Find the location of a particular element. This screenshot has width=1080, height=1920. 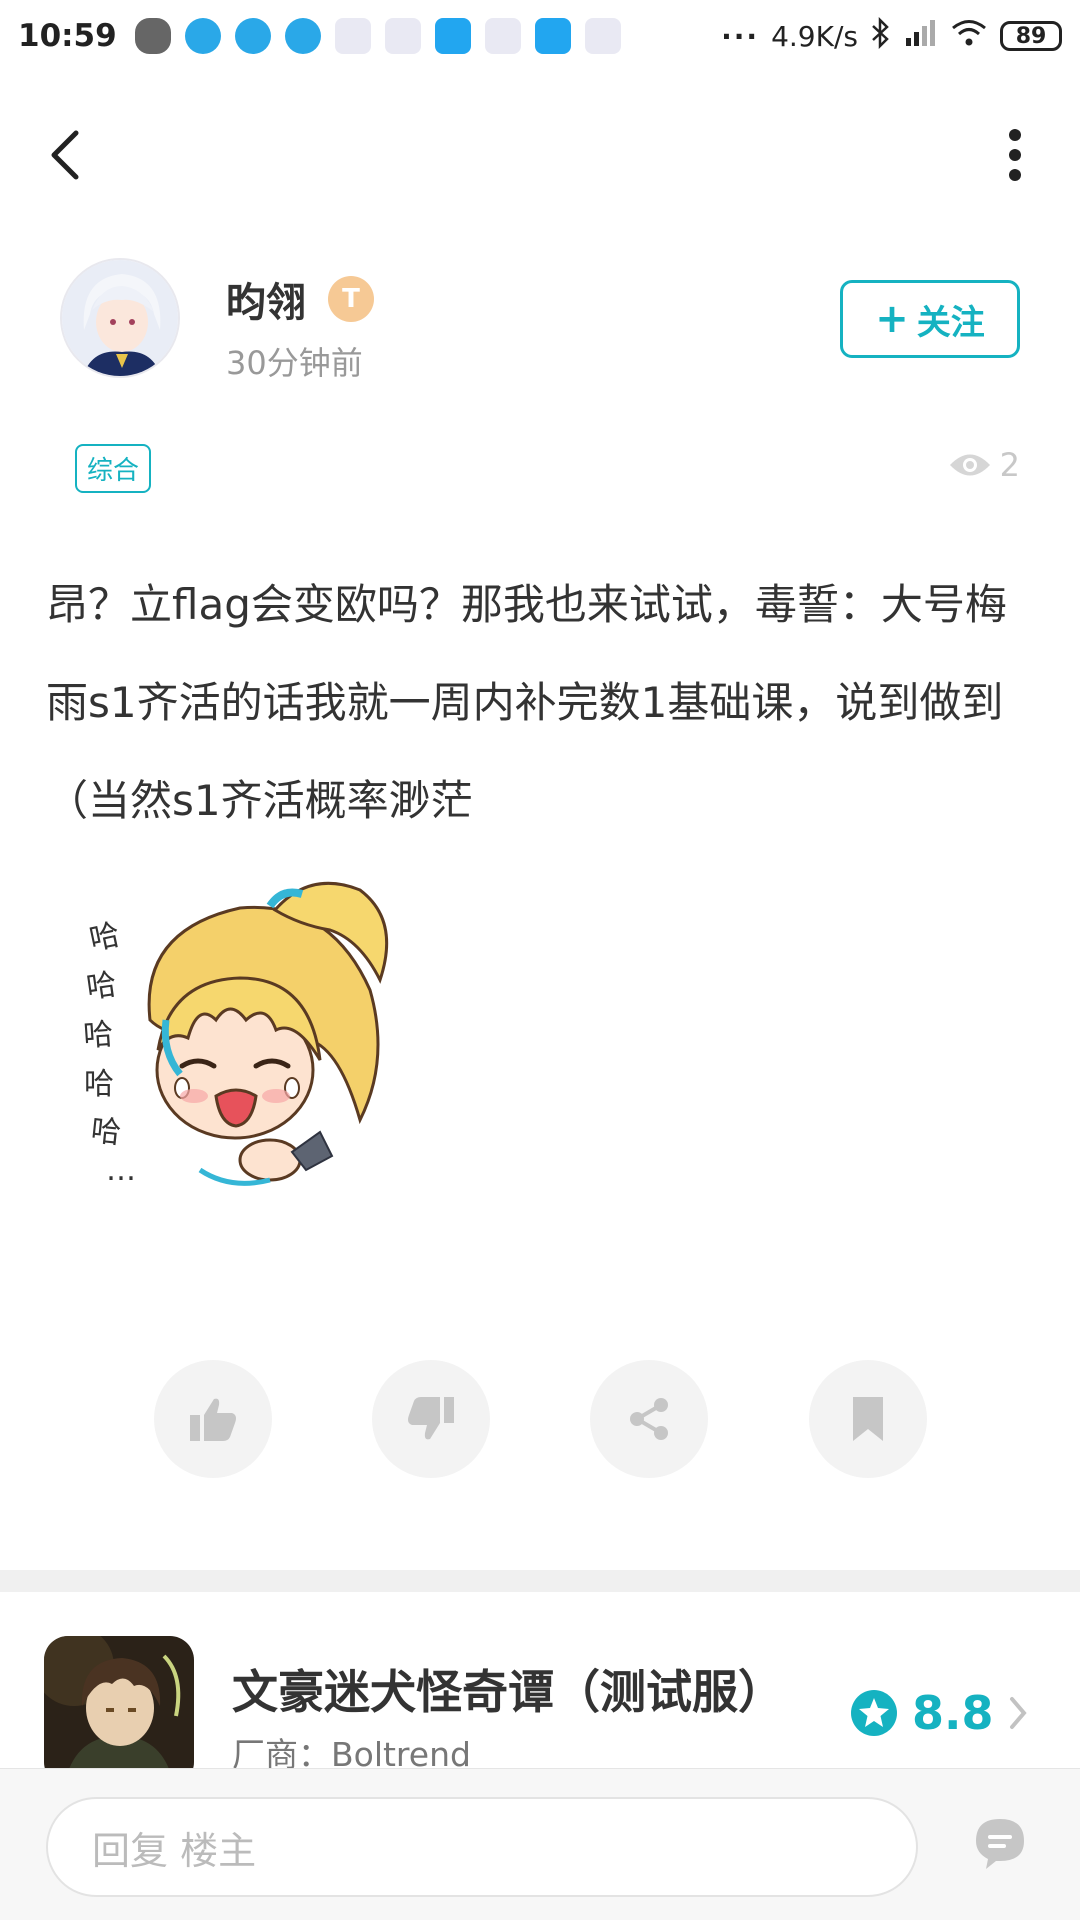

notification-icons is located at coordinates (377, 36).